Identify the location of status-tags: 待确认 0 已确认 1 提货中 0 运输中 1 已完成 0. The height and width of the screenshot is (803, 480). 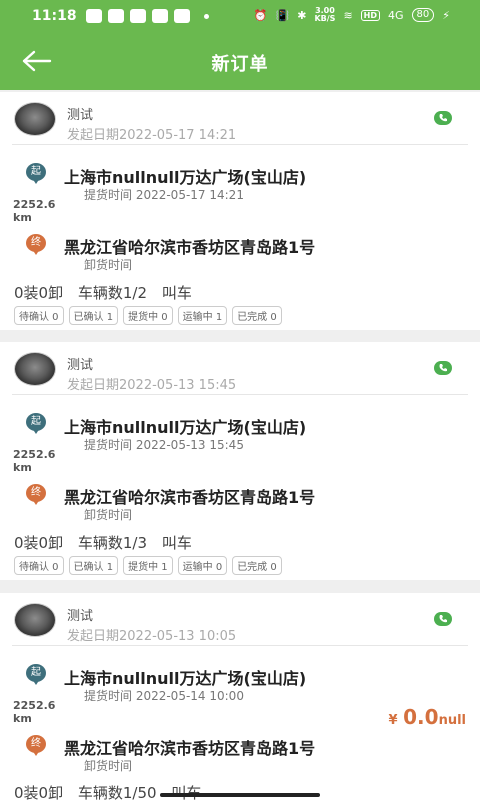
(148, 315).